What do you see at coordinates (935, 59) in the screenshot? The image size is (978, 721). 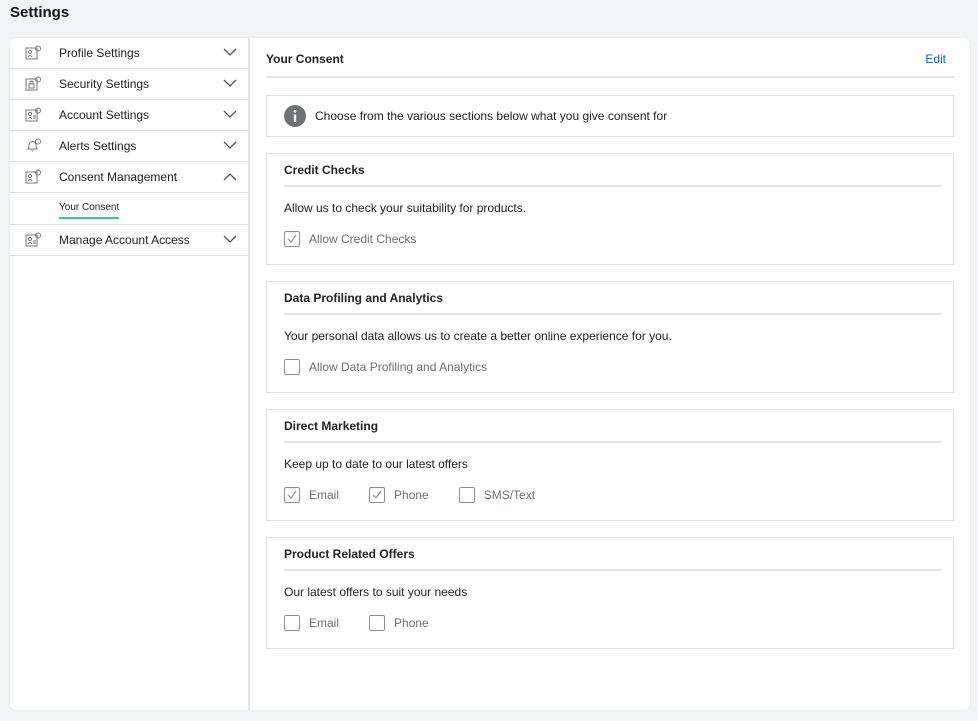 I see `edit-link: Edit` at bounding box center [935, 59].